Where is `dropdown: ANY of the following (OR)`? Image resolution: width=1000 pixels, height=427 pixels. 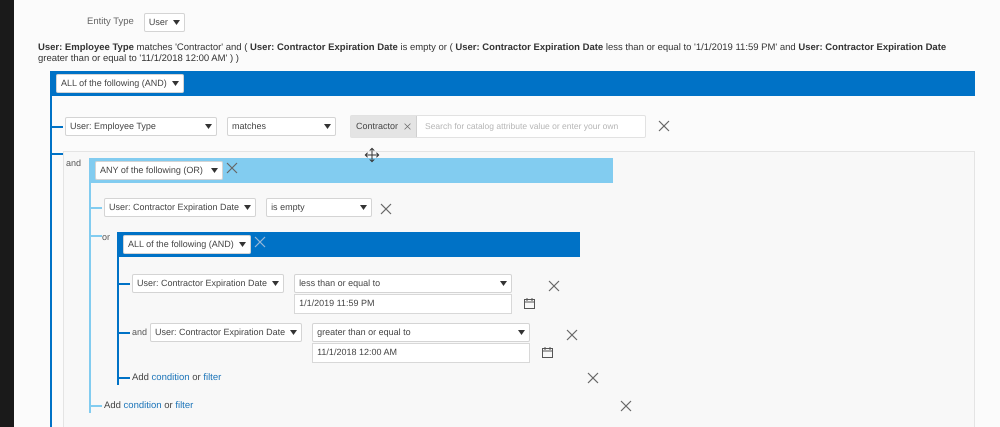 dropdown: ANY of the following (OR) is located at coordinates (159, 170).